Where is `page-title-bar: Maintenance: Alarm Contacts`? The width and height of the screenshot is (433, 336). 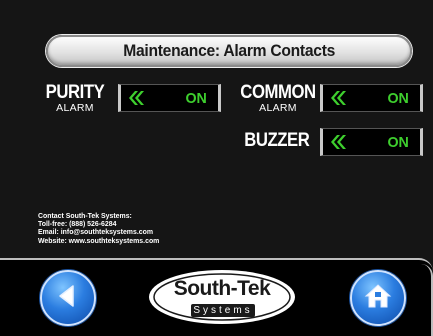 page-title-bar: Maintenance: Alarm Contacts is located at coordinates (229, 51).